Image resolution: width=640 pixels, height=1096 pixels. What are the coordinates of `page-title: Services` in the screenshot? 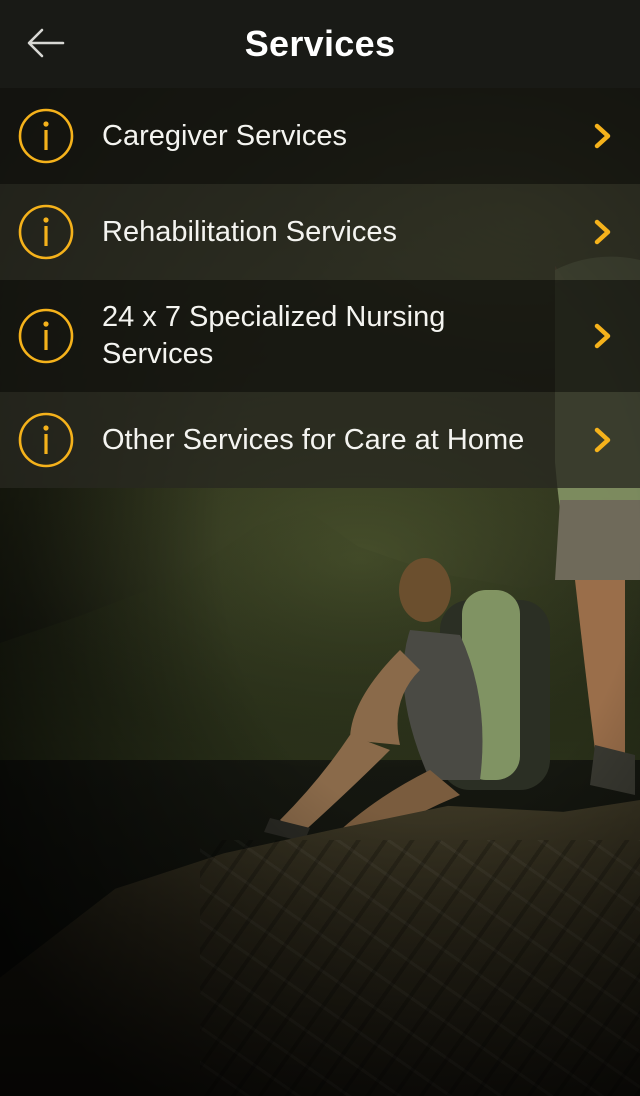 It's located at (320, 43).